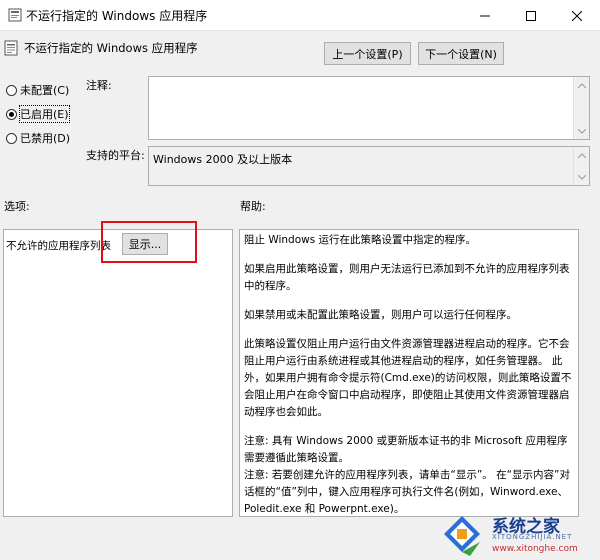 The height and width of the screenshot is (560, 600). I want to click on watermark: 系统之家 XITONGZHIJIA.NET www.xitonghe.com, so click(520, 534).